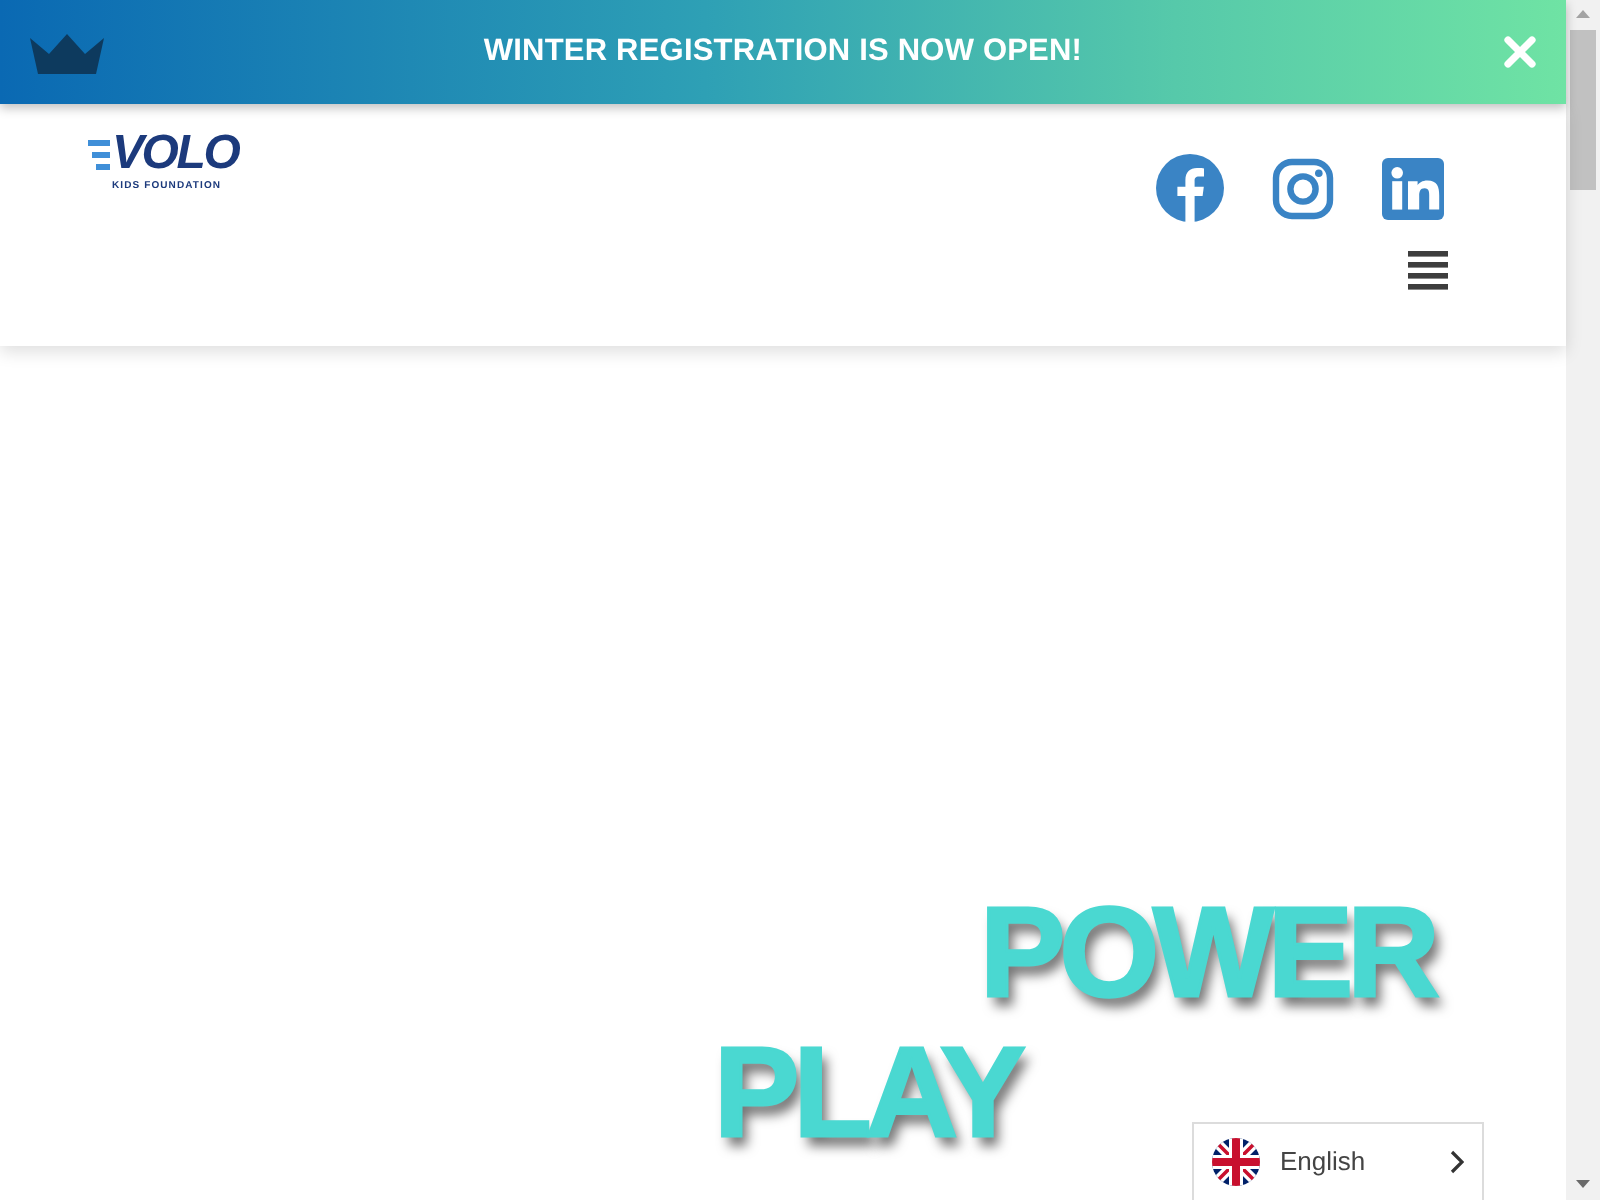  I want to click on crown-icon, so click(67, 52).